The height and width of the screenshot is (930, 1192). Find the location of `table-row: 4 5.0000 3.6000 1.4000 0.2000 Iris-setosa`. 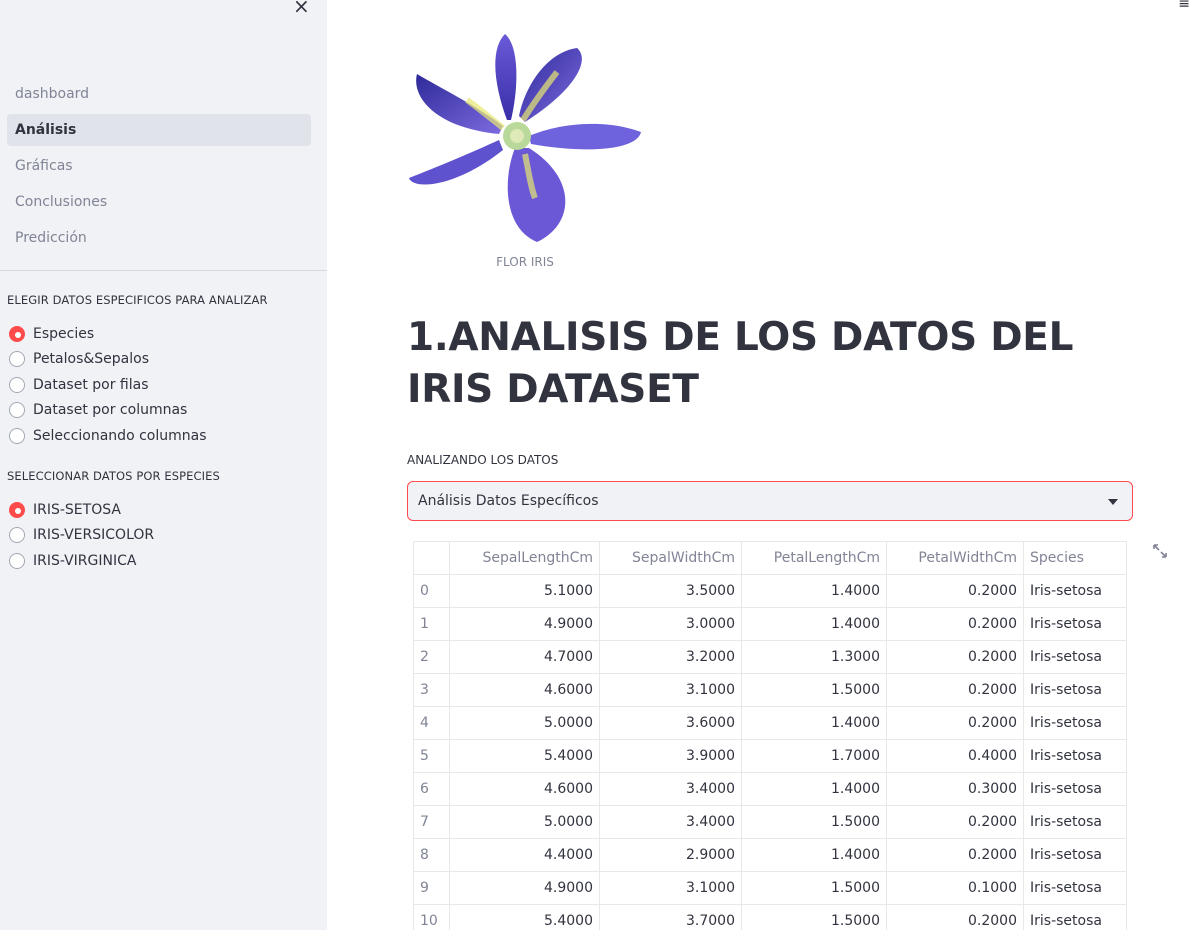

table-row: 4 5.0000 3.6000 1.4000 0.2000 Iris-setosa is located at coordinates (770, 723).